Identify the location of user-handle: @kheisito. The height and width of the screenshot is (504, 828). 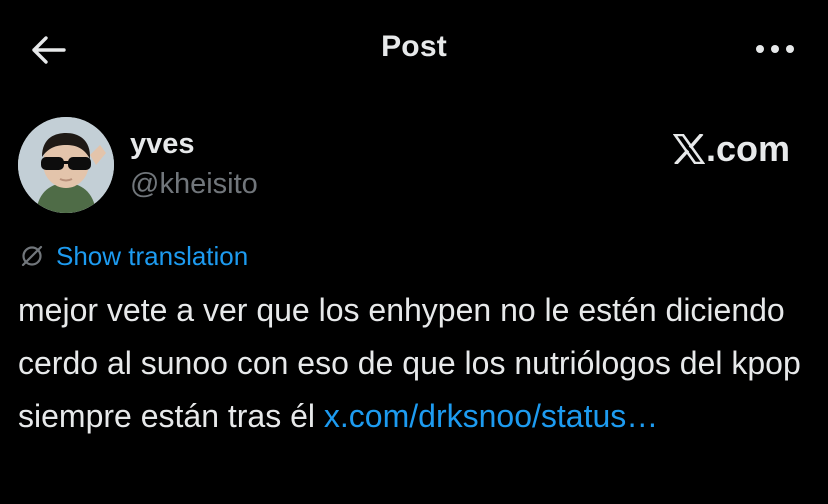
(194, 184).